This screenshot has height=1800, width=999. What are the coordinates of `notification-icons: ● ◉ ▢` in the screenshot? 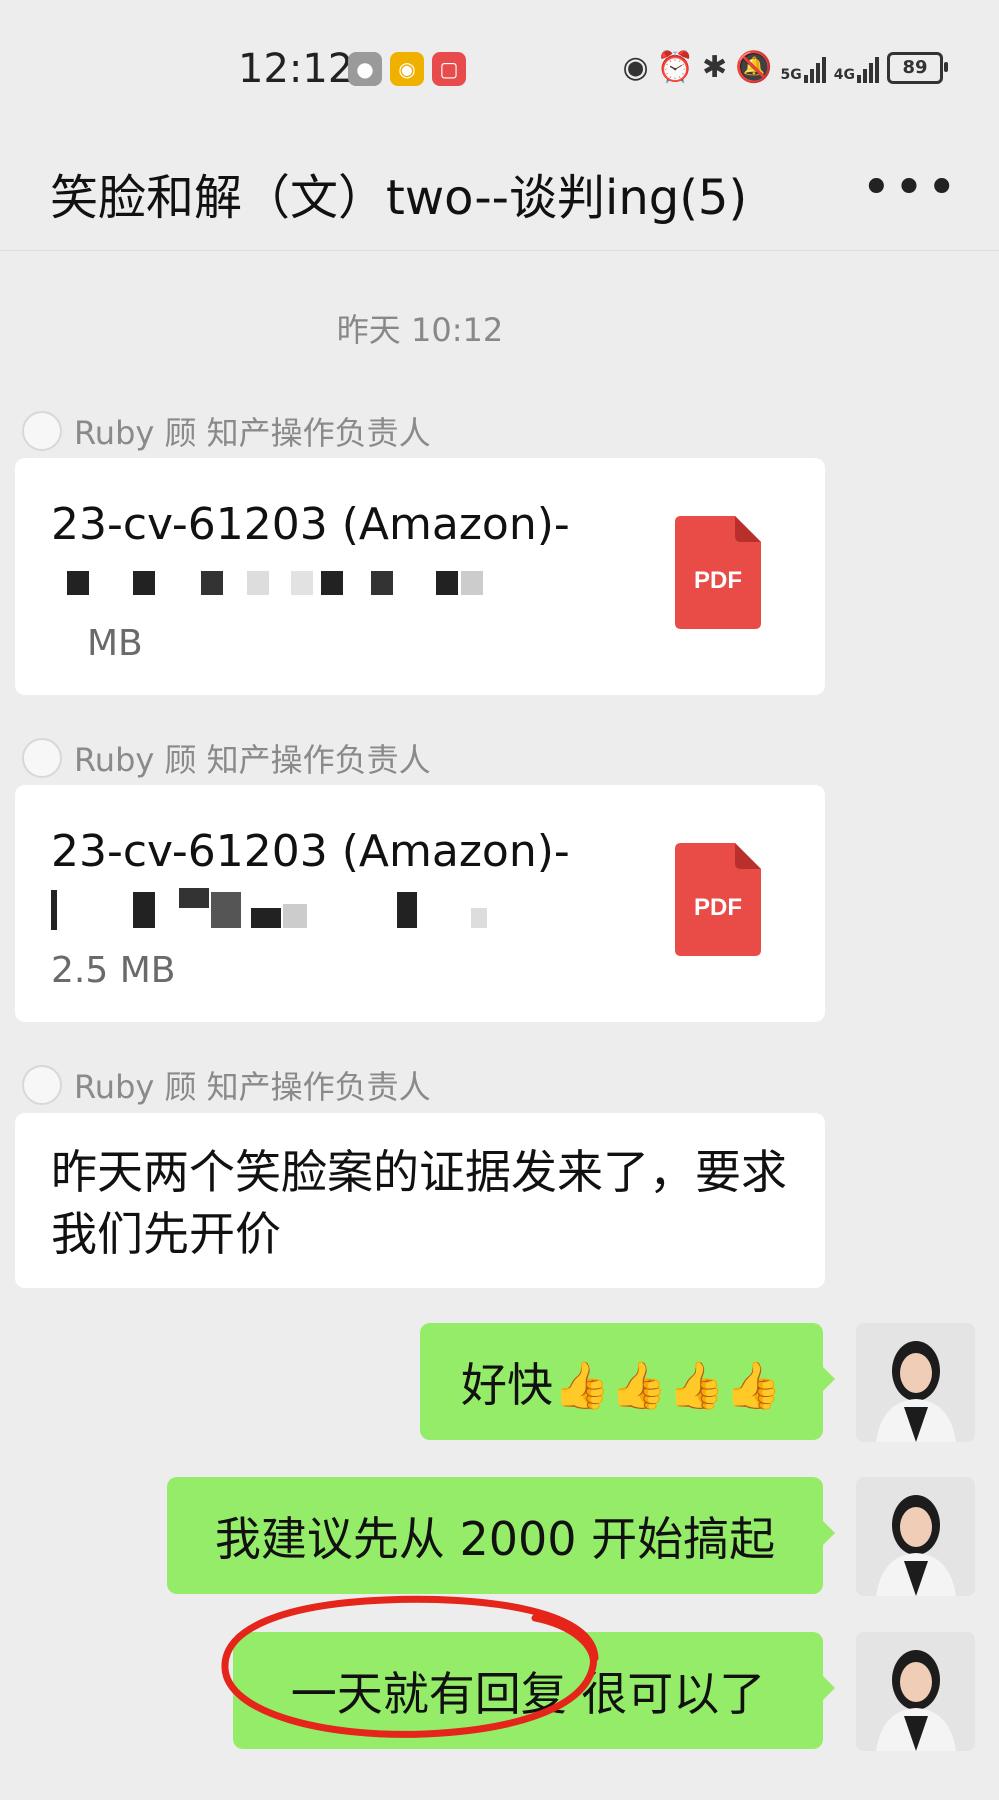 It's located at (407, 69).